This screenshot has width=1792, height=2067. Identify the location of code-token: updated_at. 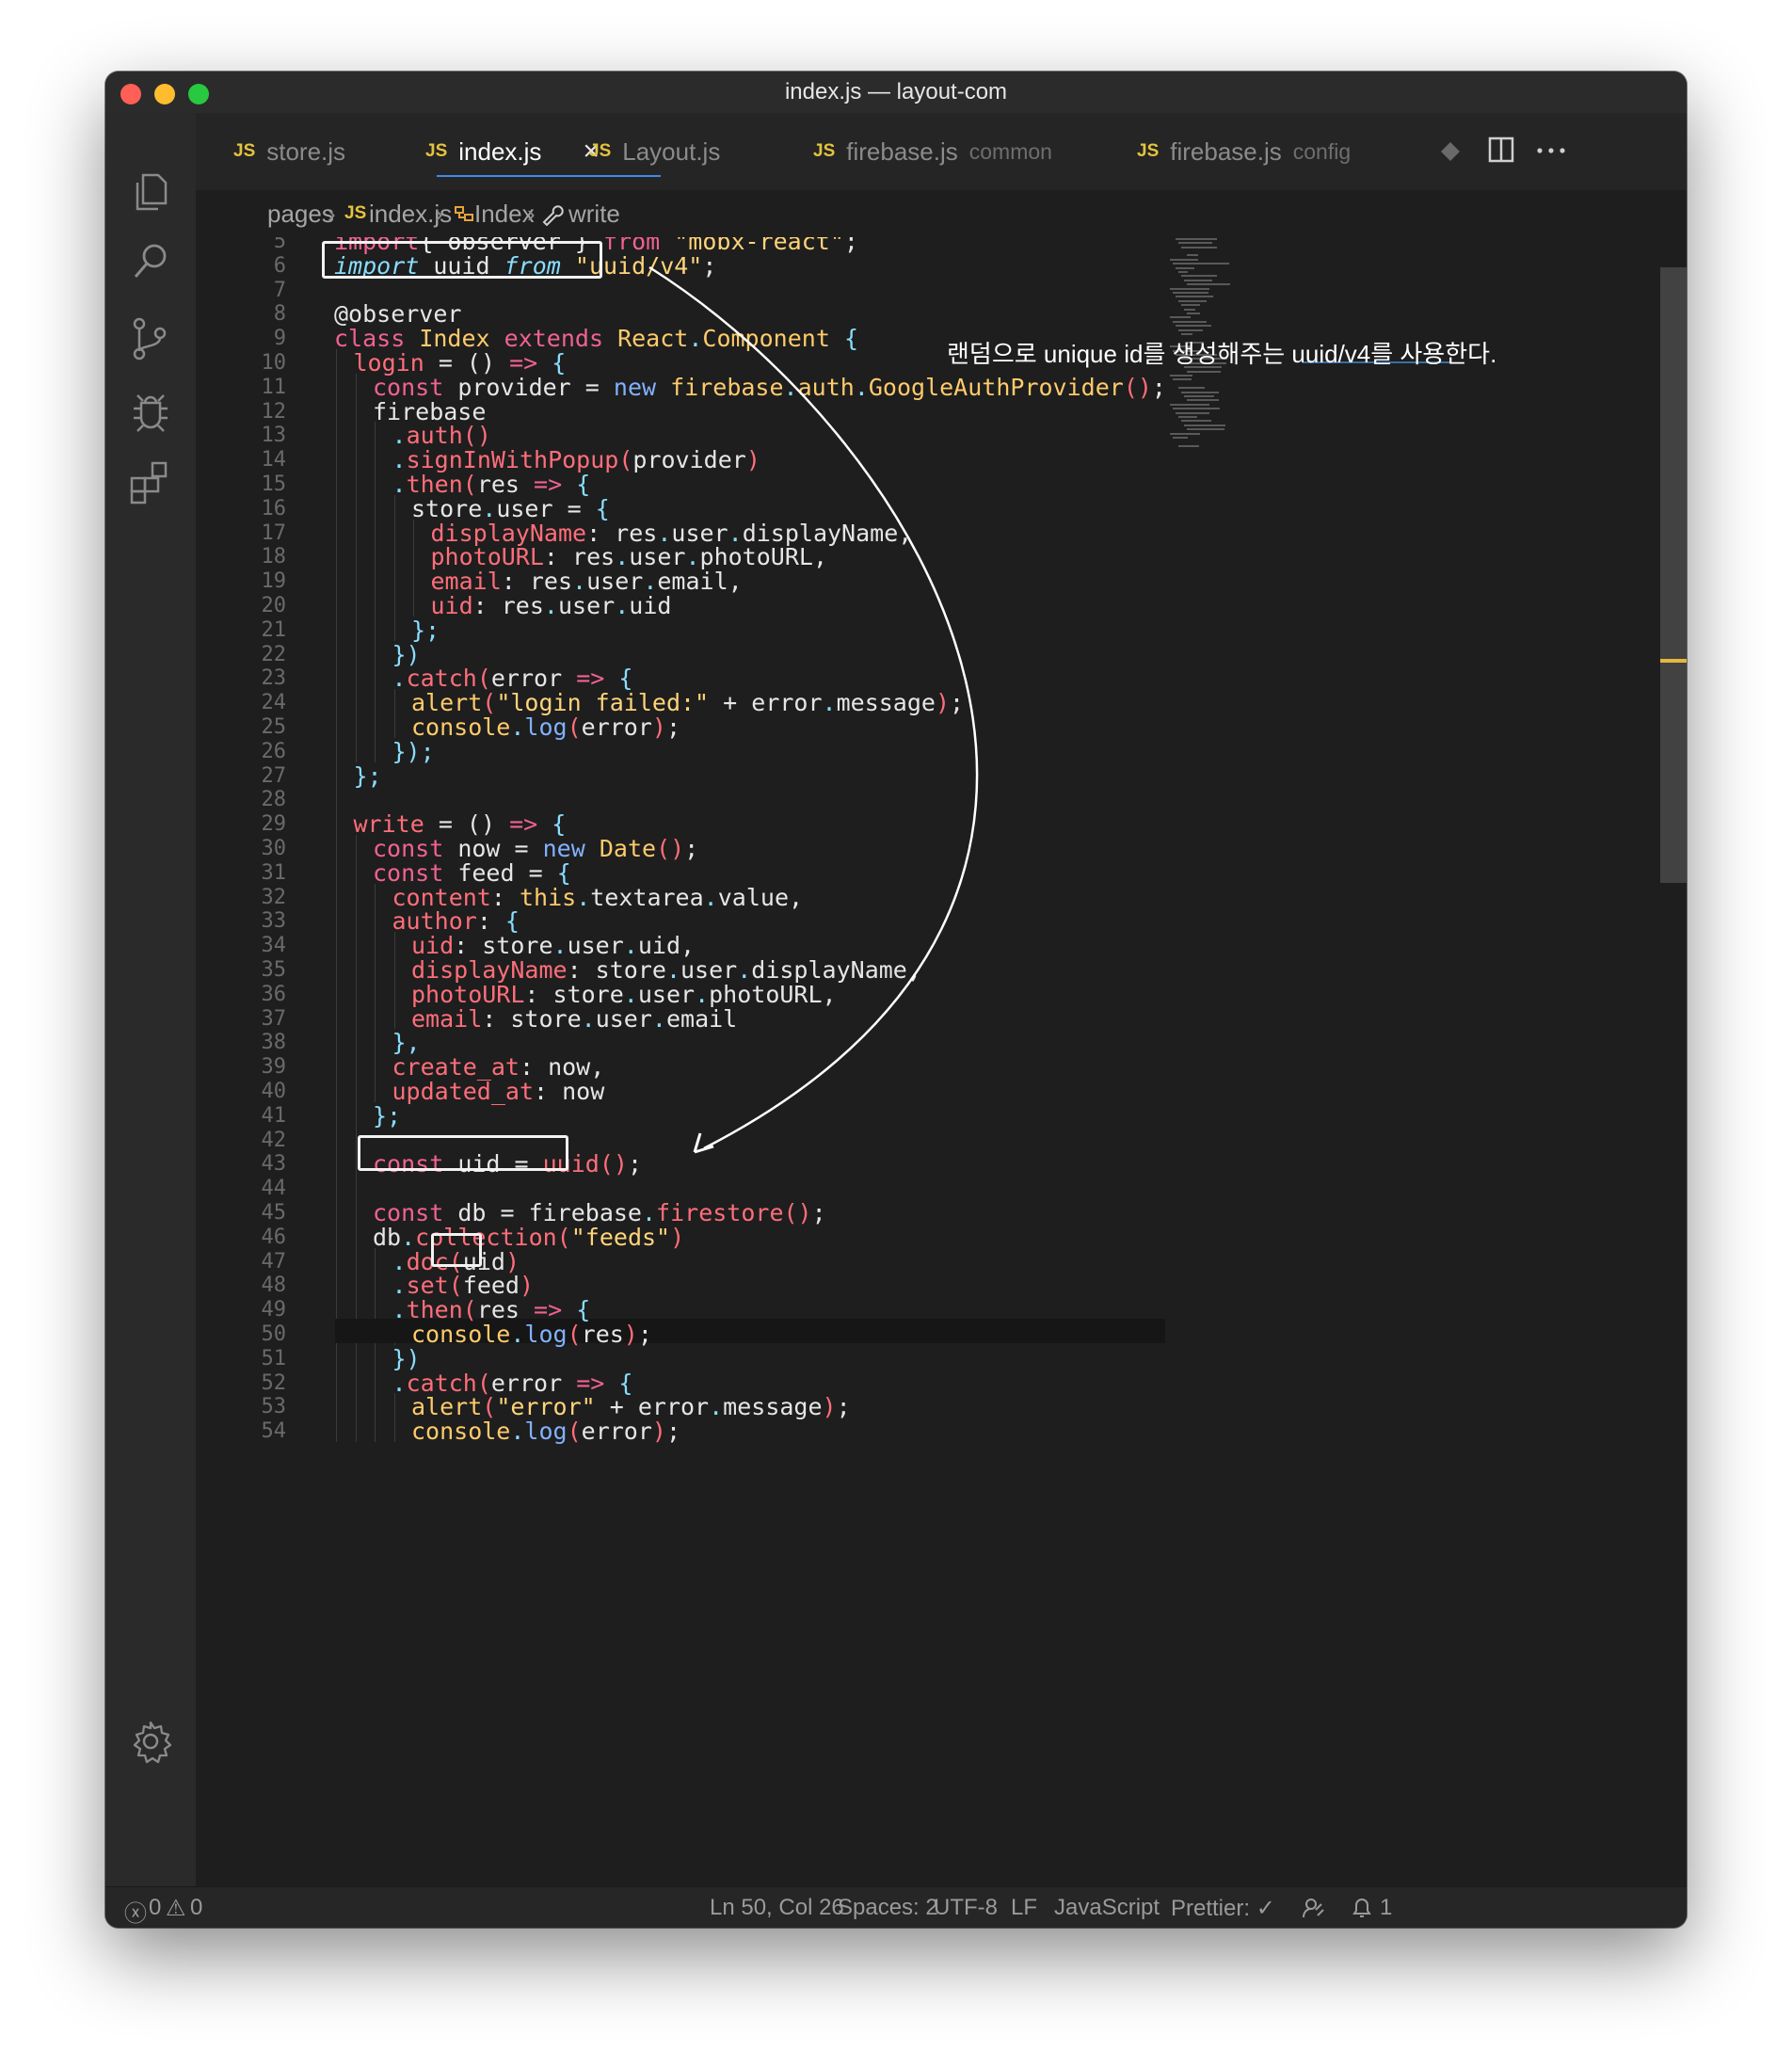
(463, 1091).